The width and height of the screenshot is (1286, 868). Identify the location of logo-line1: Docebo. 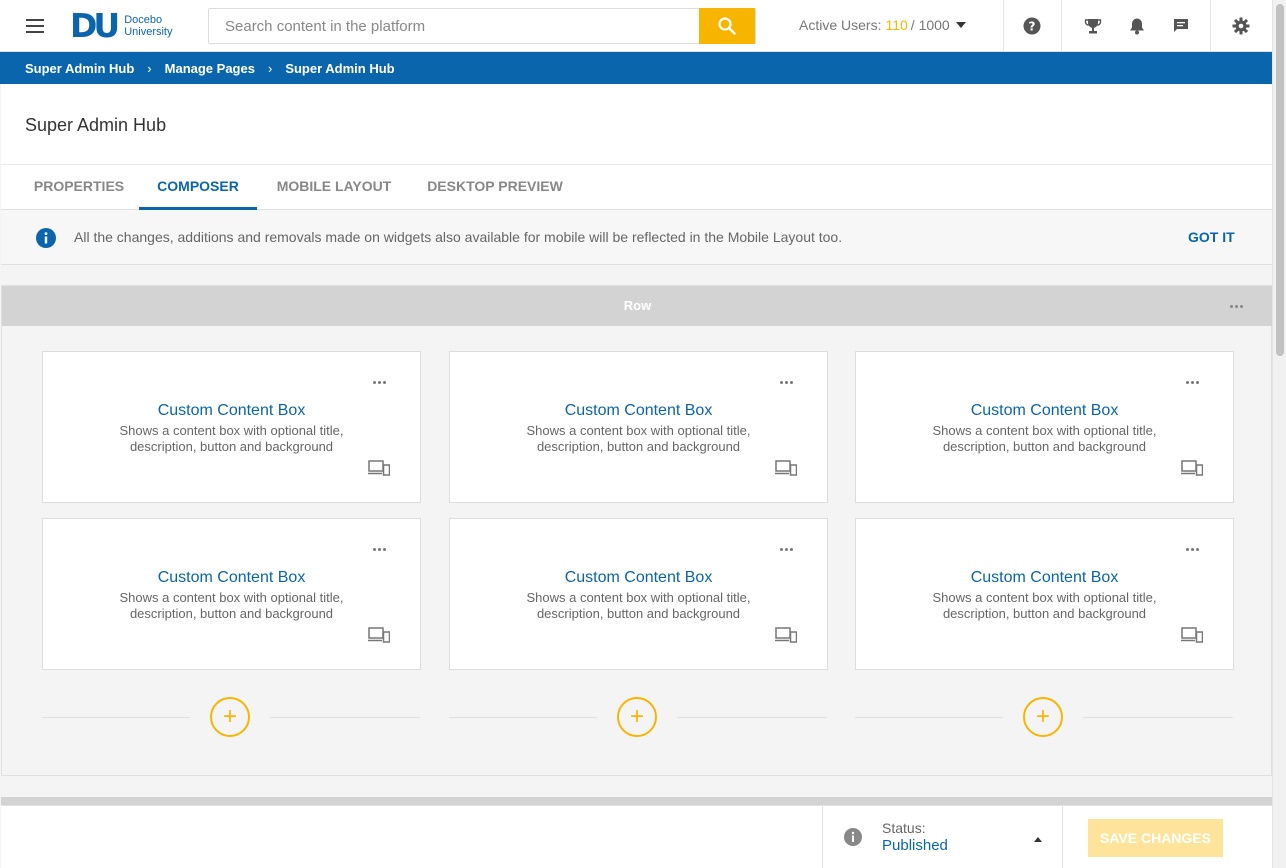
(143, 20).